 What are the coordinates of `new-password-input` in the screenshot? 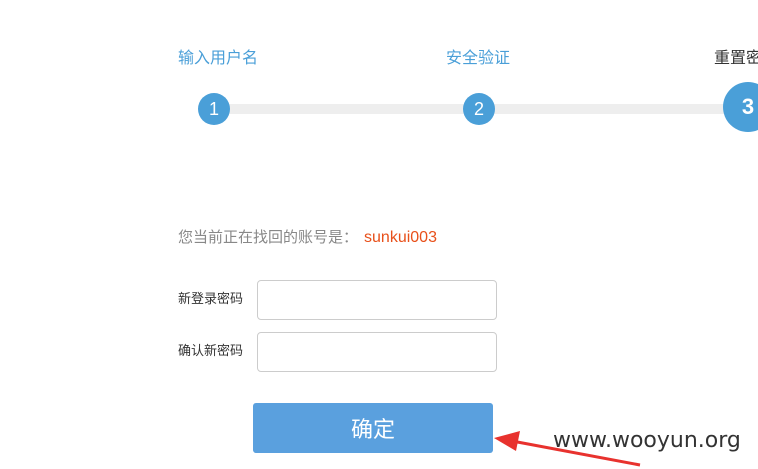 It's located at (377, 300).